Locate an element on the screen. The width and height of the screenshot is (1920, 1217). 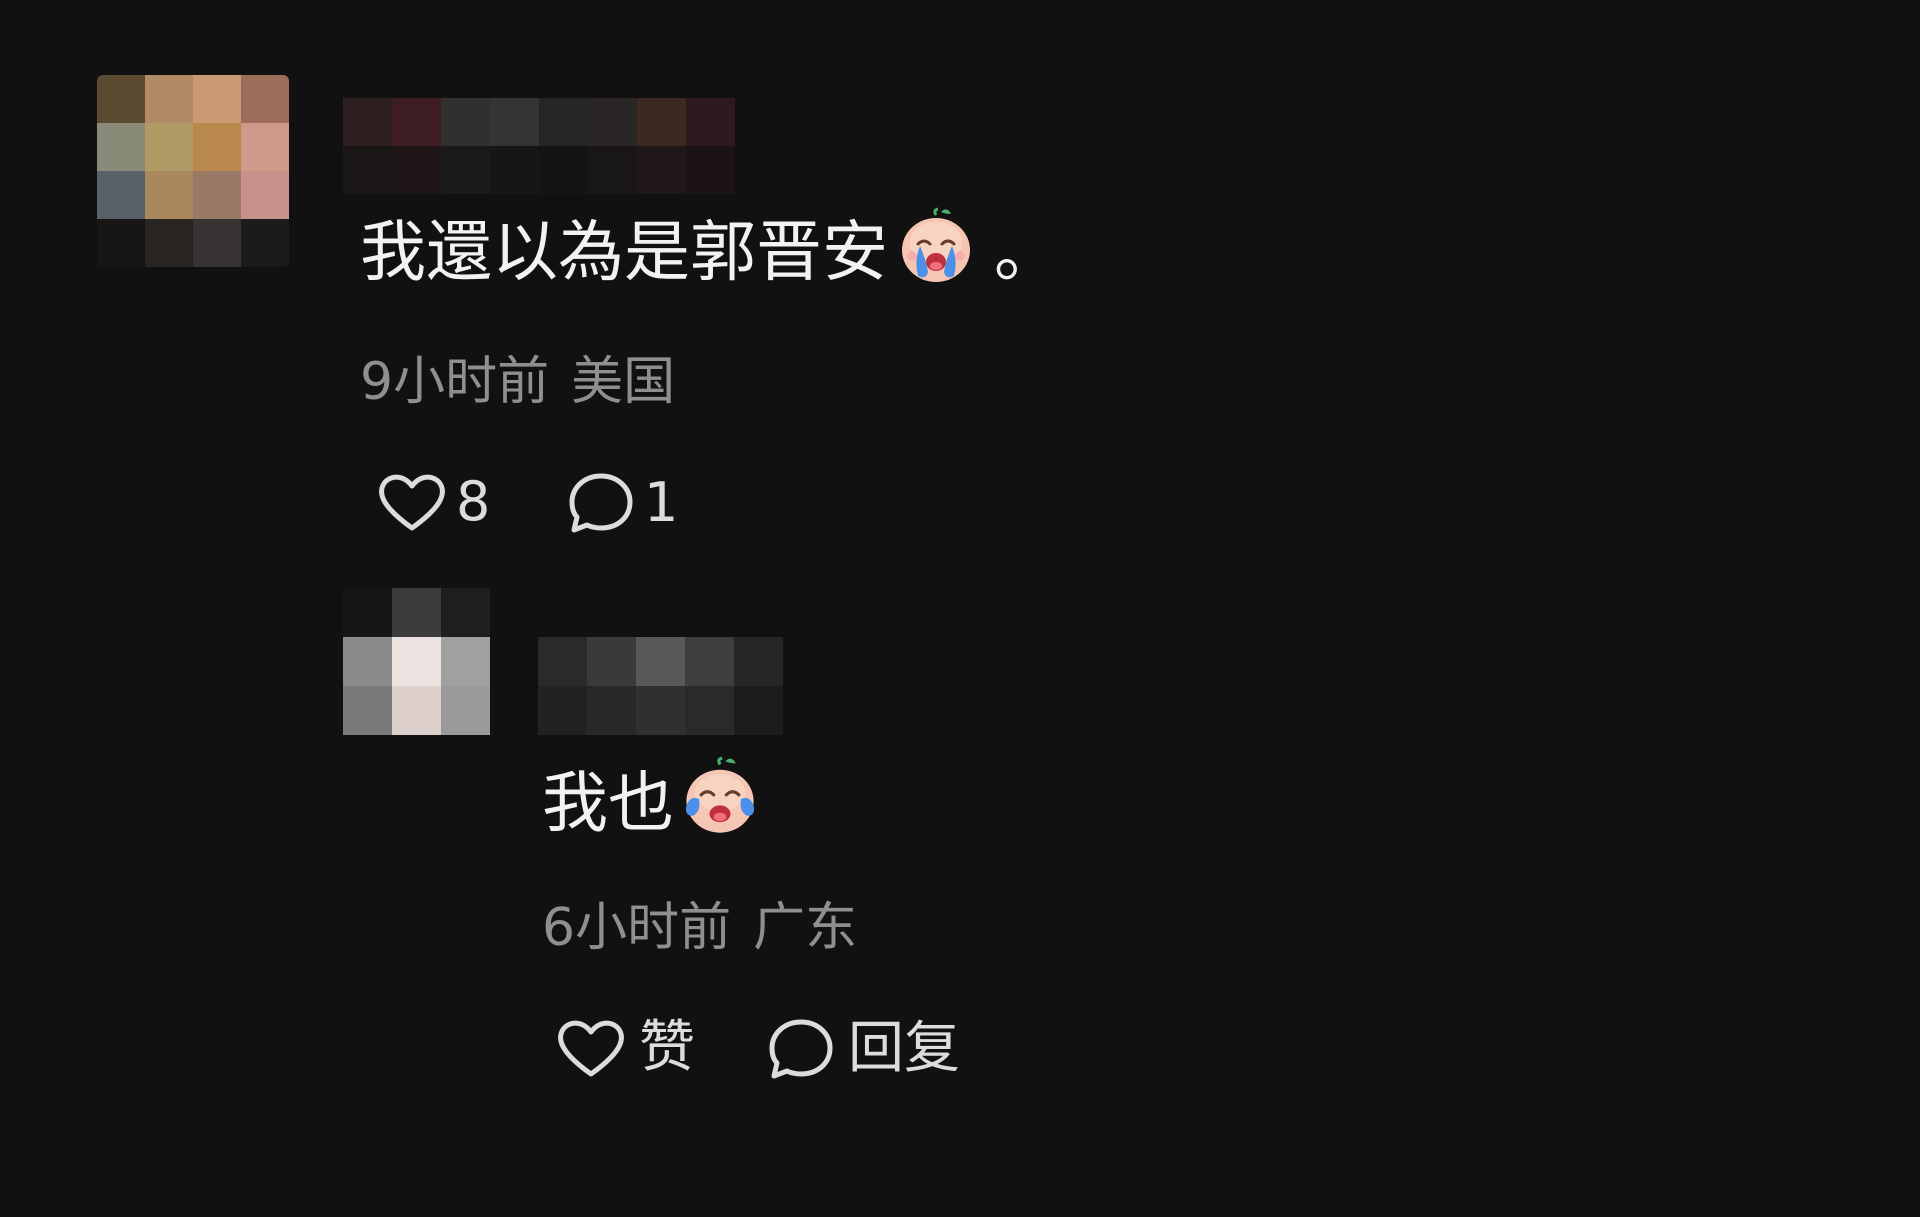
like-button: 8 is located at coordinates (433, 502).